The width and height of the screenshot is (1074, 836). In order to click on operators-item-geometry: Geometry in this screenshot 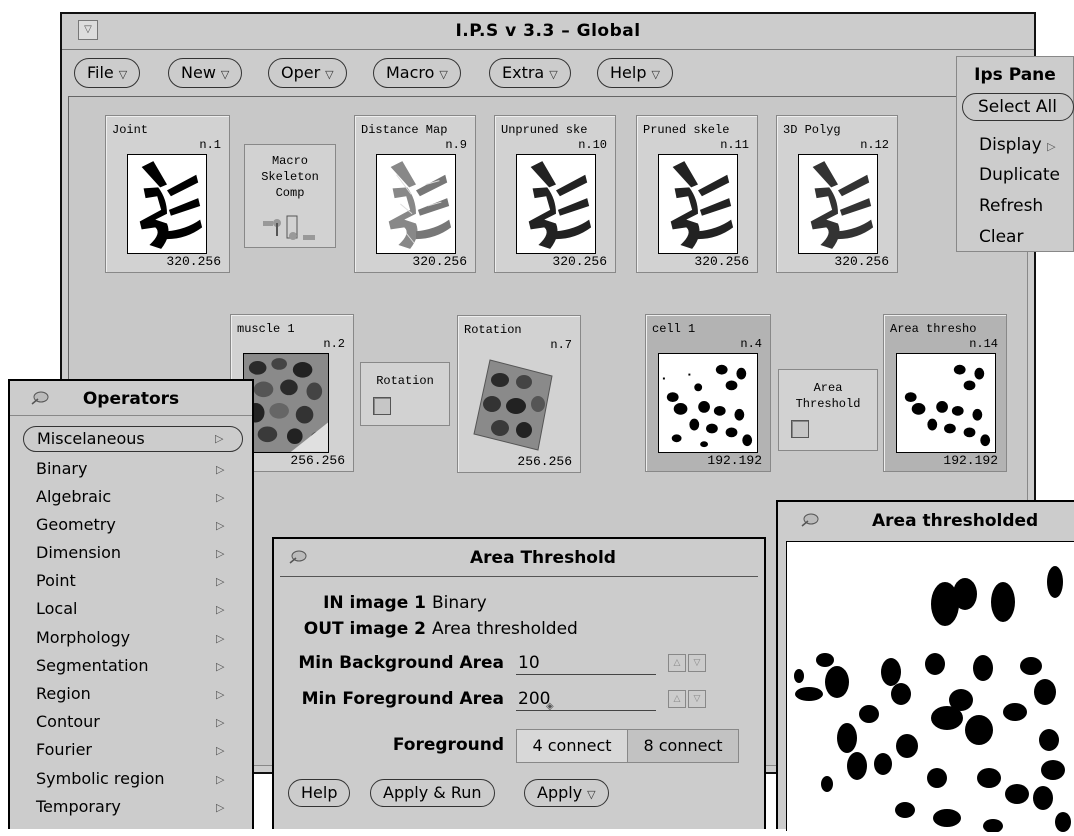, I will do `click(76, 524)`.